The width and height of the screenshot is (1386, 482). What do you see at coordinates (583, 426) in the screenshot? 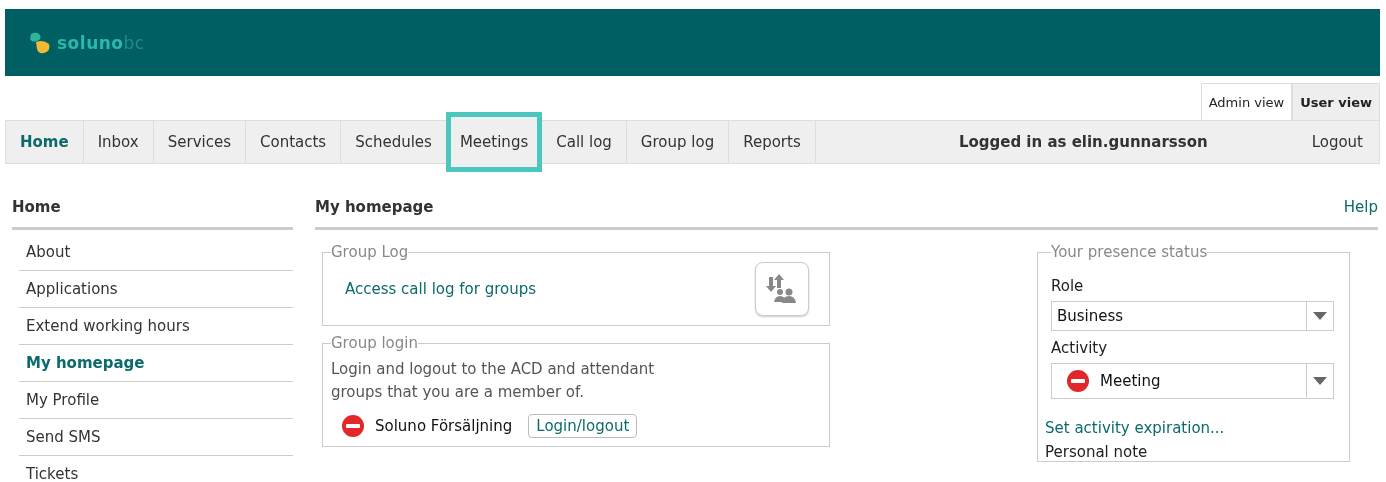
I see `login-logout-button: Login/logout` at bounding box center [583, 426].